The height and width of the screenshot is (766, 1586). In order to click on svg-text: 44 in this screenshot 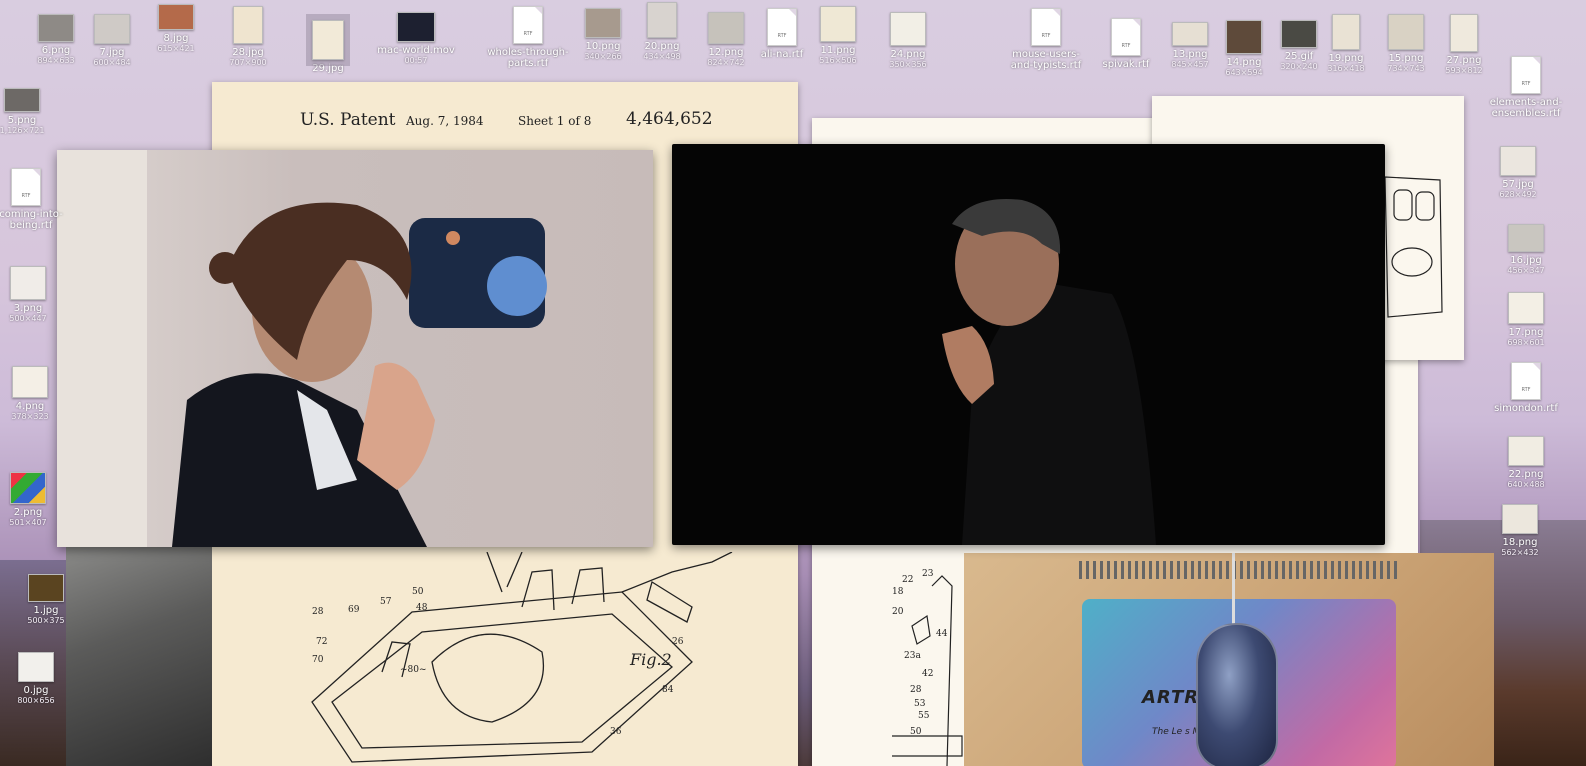, I will do `click(942, 634)`.